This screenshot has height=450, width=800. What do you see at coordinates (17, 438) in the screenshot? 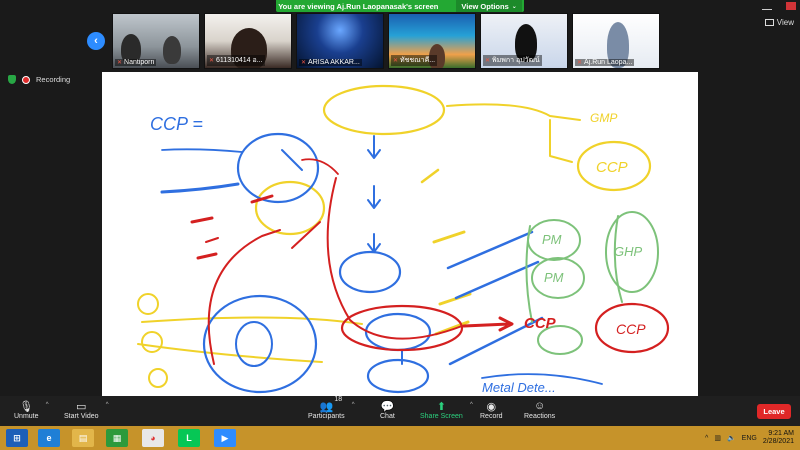
I see `start-windows-icon: ⊞` at bounding box center [17, 438].